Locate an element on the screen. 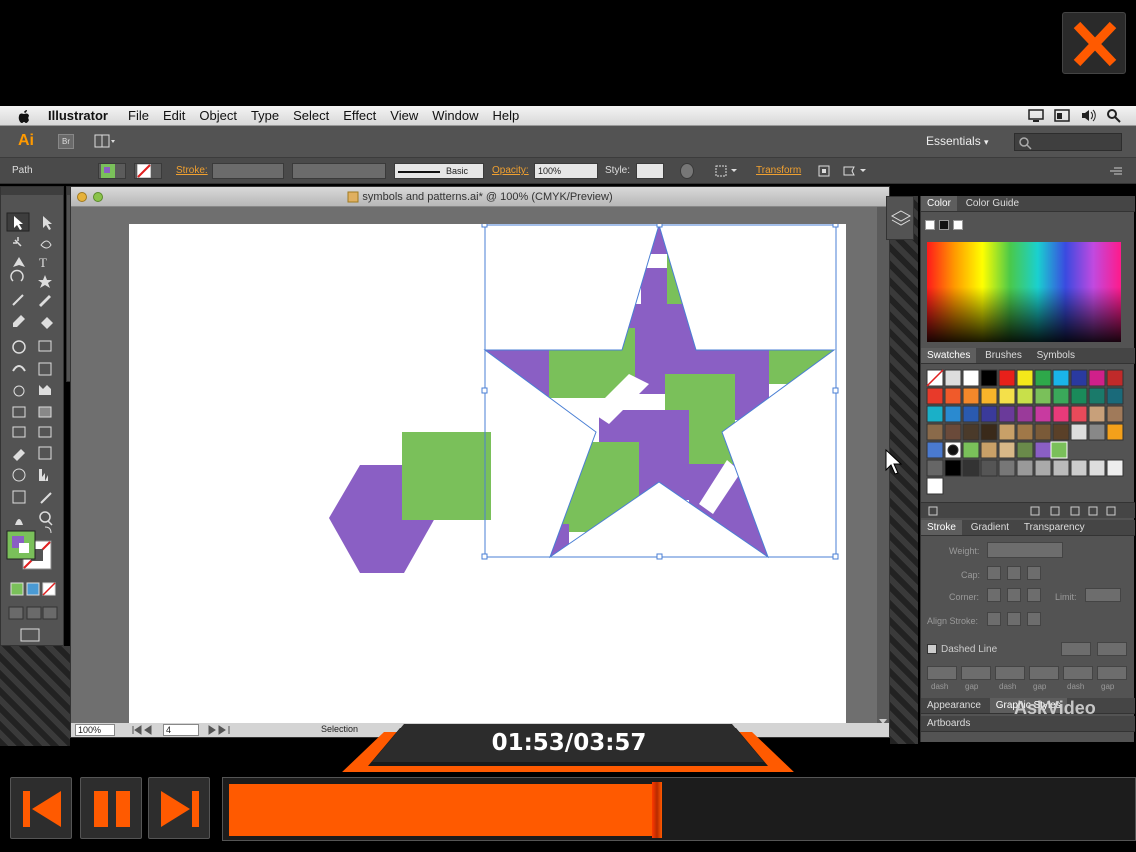  tab-color-guide: Color Guide is located at coordinates (992, 203).